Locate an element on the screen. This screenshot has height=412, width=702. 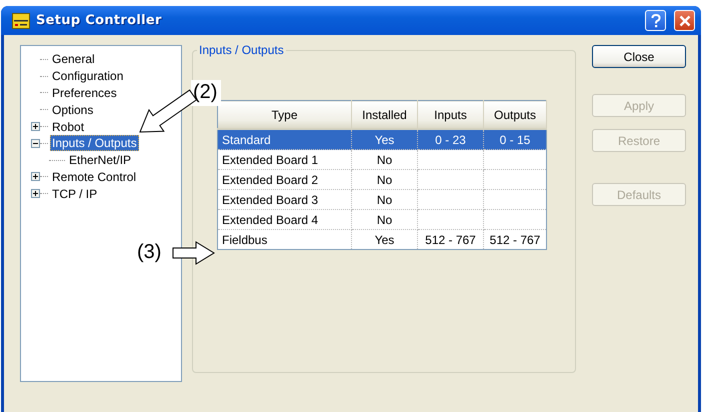
tree-item: Robot is located at coordinates (68, 126).